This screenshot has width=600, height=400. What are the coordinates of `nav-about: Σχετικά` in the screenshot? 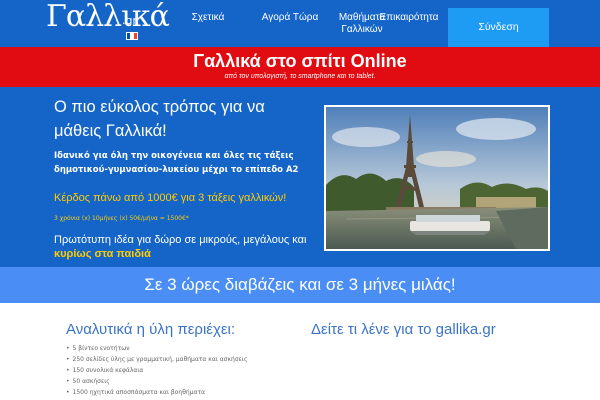 It's located at (208, 18).